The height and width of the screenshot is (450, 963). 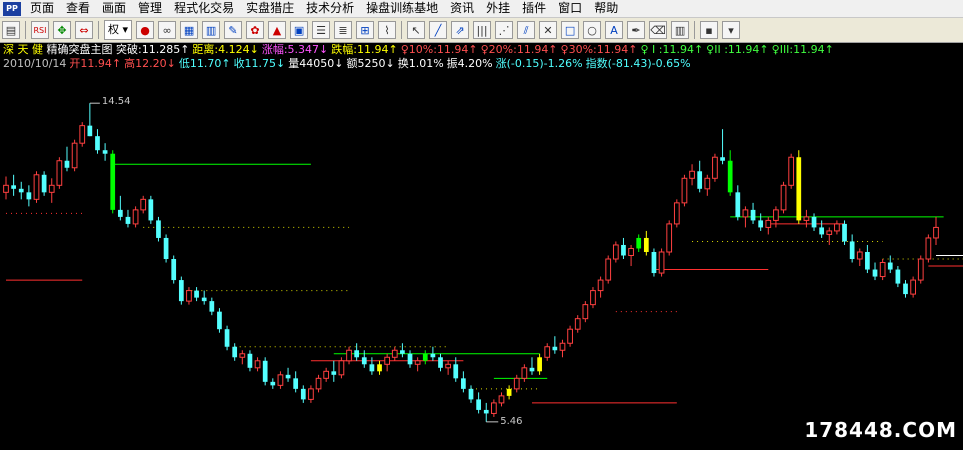 I want to click on menu-help: 帮助, so click(x=607, y=8).